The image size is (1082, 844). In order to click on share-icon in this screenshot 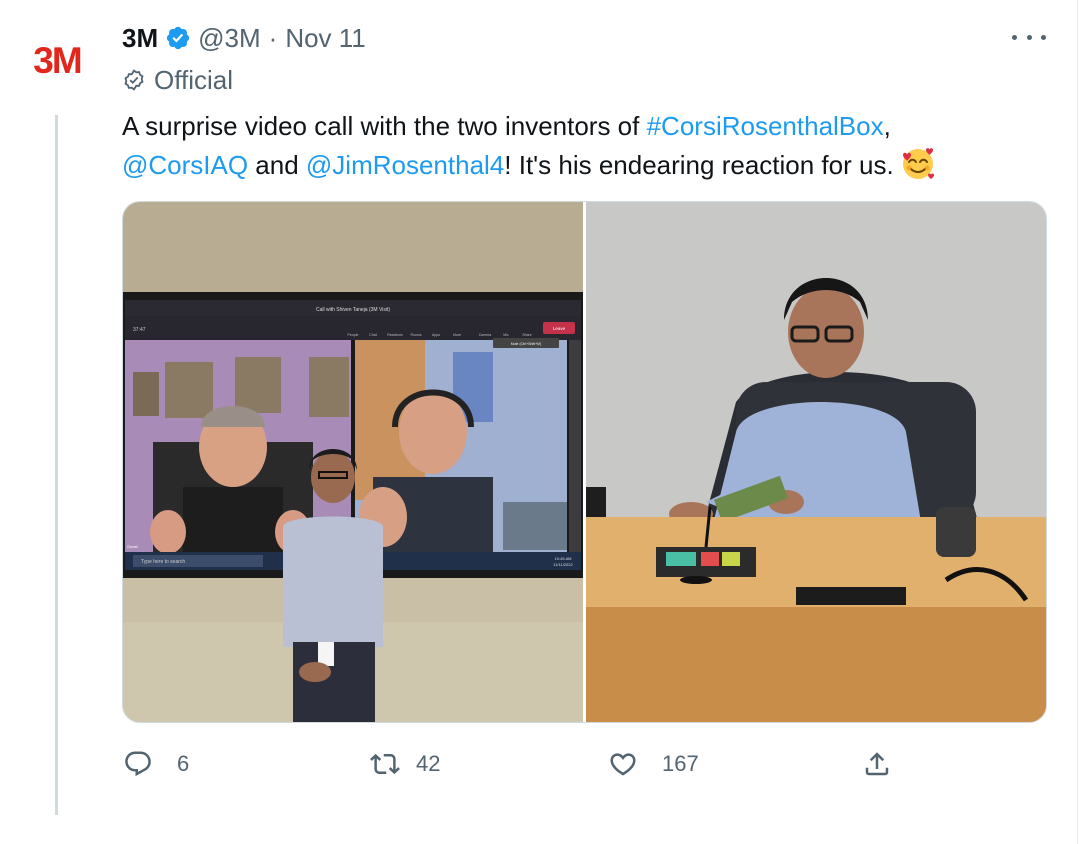, I will do `click(877, 764)`.